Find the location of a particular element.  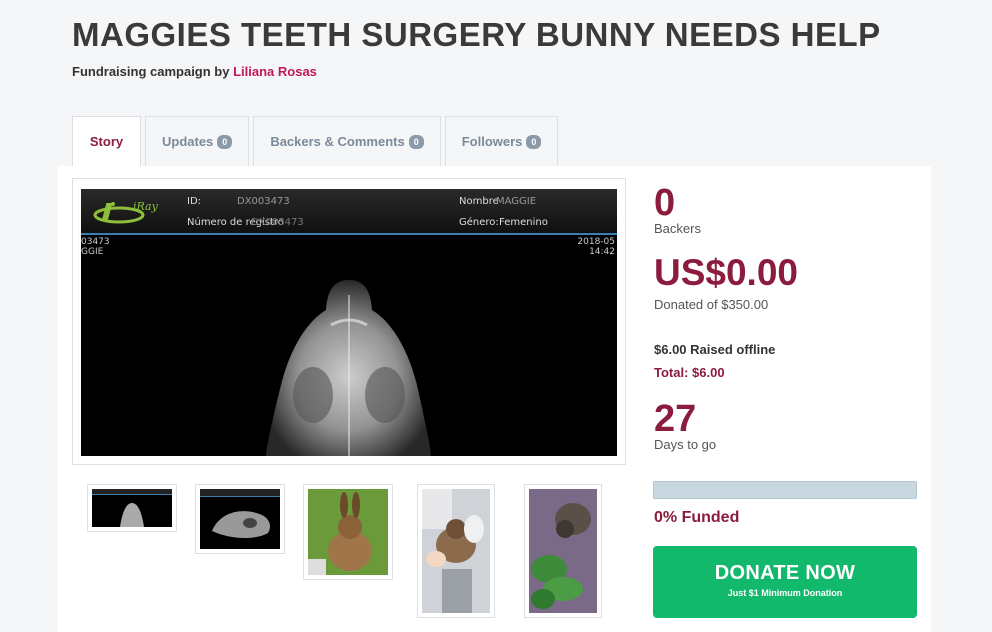

thumbnail-xray-side is located at coordinates (240, 519).